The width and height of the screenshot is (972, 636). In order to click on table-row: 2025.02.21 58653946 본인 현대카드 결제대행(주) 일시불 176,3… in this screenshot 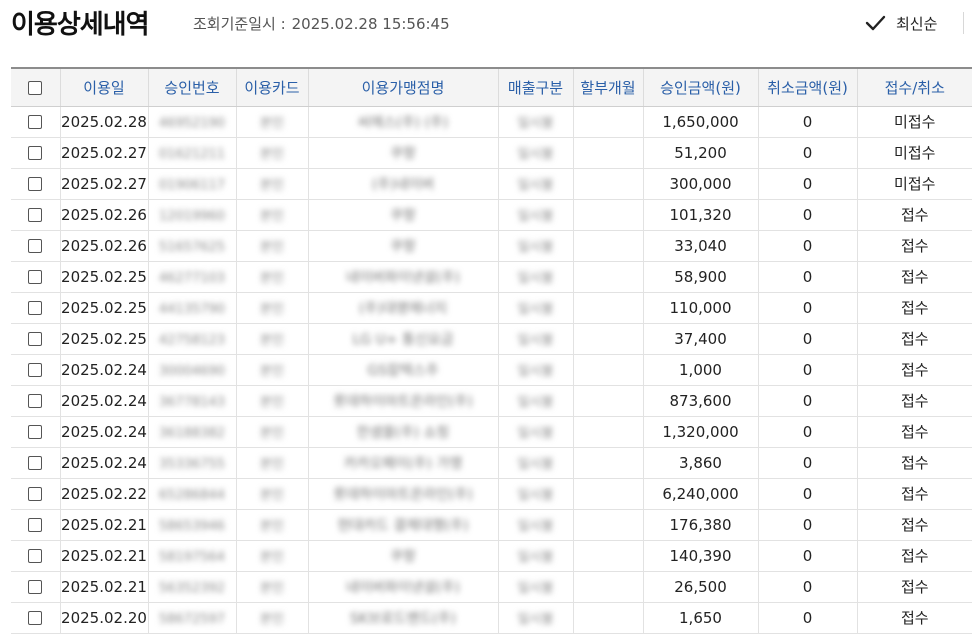, I will do `click(491, 525)`.